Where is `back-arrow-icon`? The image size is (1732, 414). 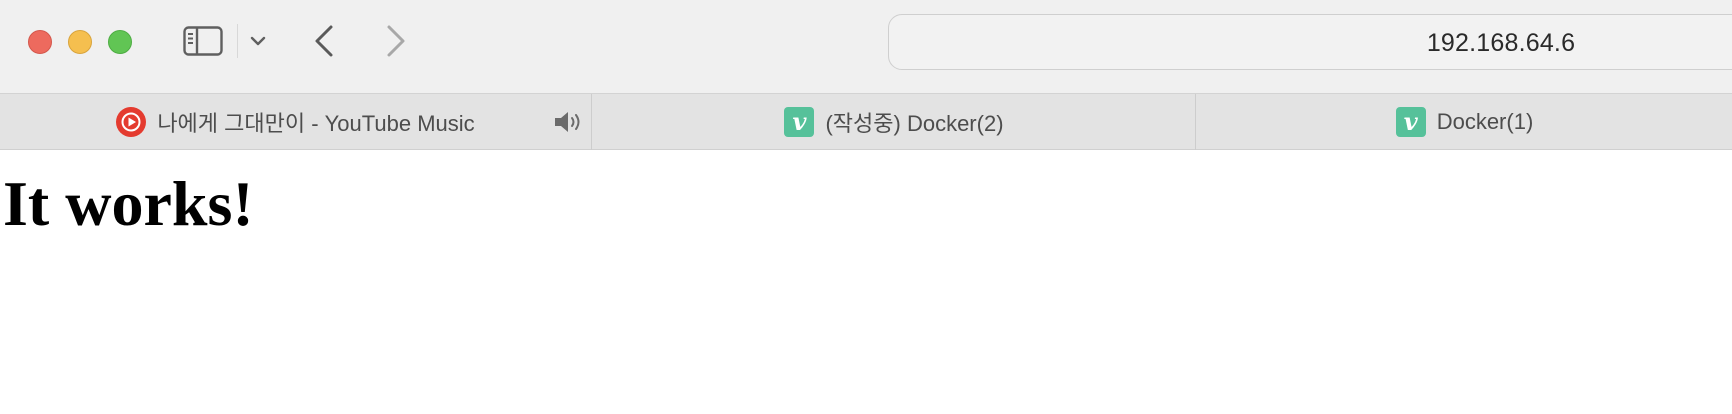
back-arrow-icon is located at coordinates (324, 41).